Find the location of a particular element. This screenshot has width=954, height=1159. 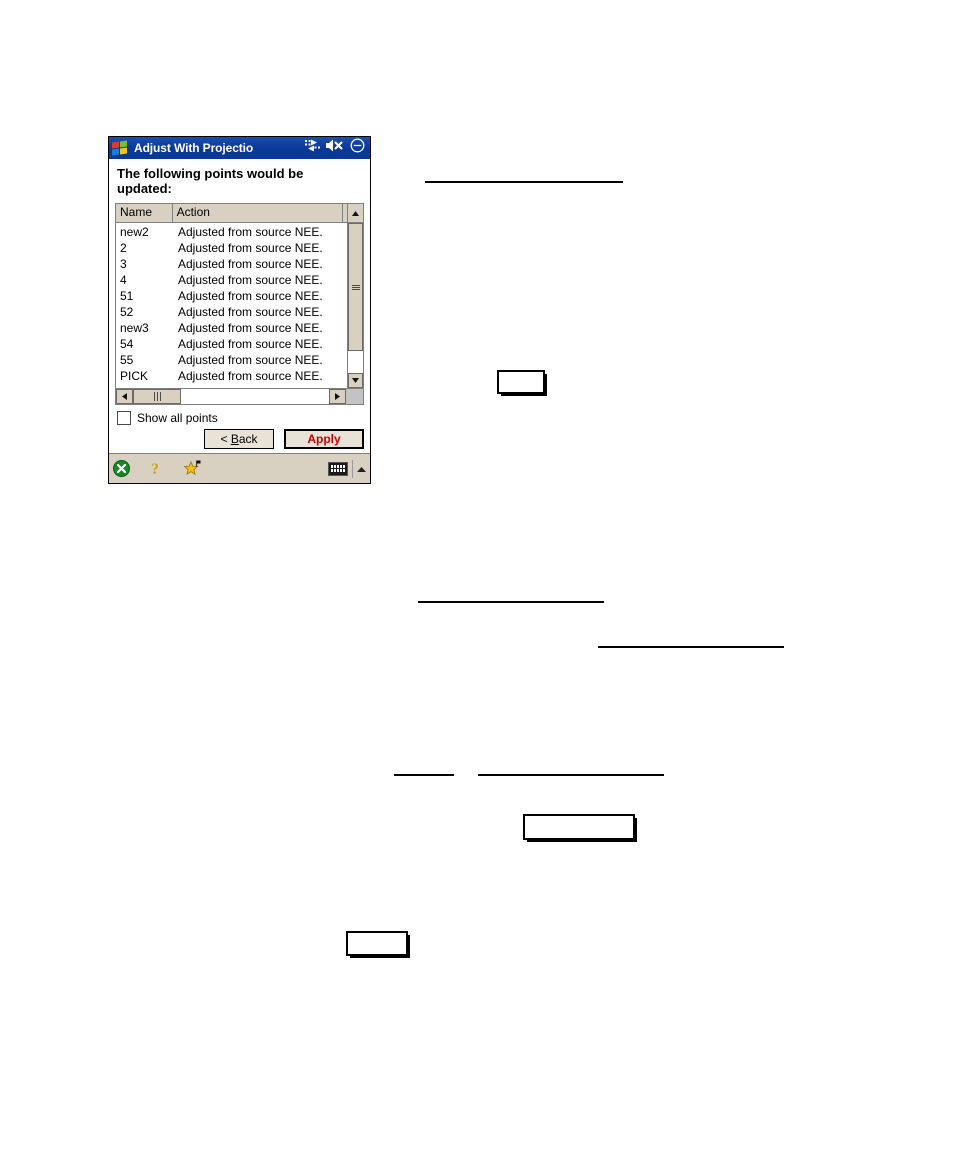

connectivity-icon is located at coordinates (312, 148).